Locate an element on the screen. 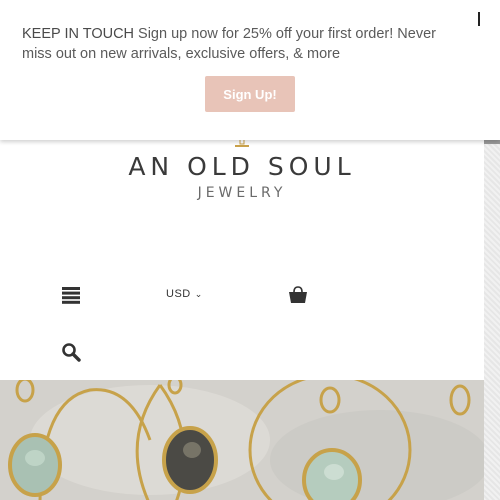  close-icon is located at coordinates (479, 19).